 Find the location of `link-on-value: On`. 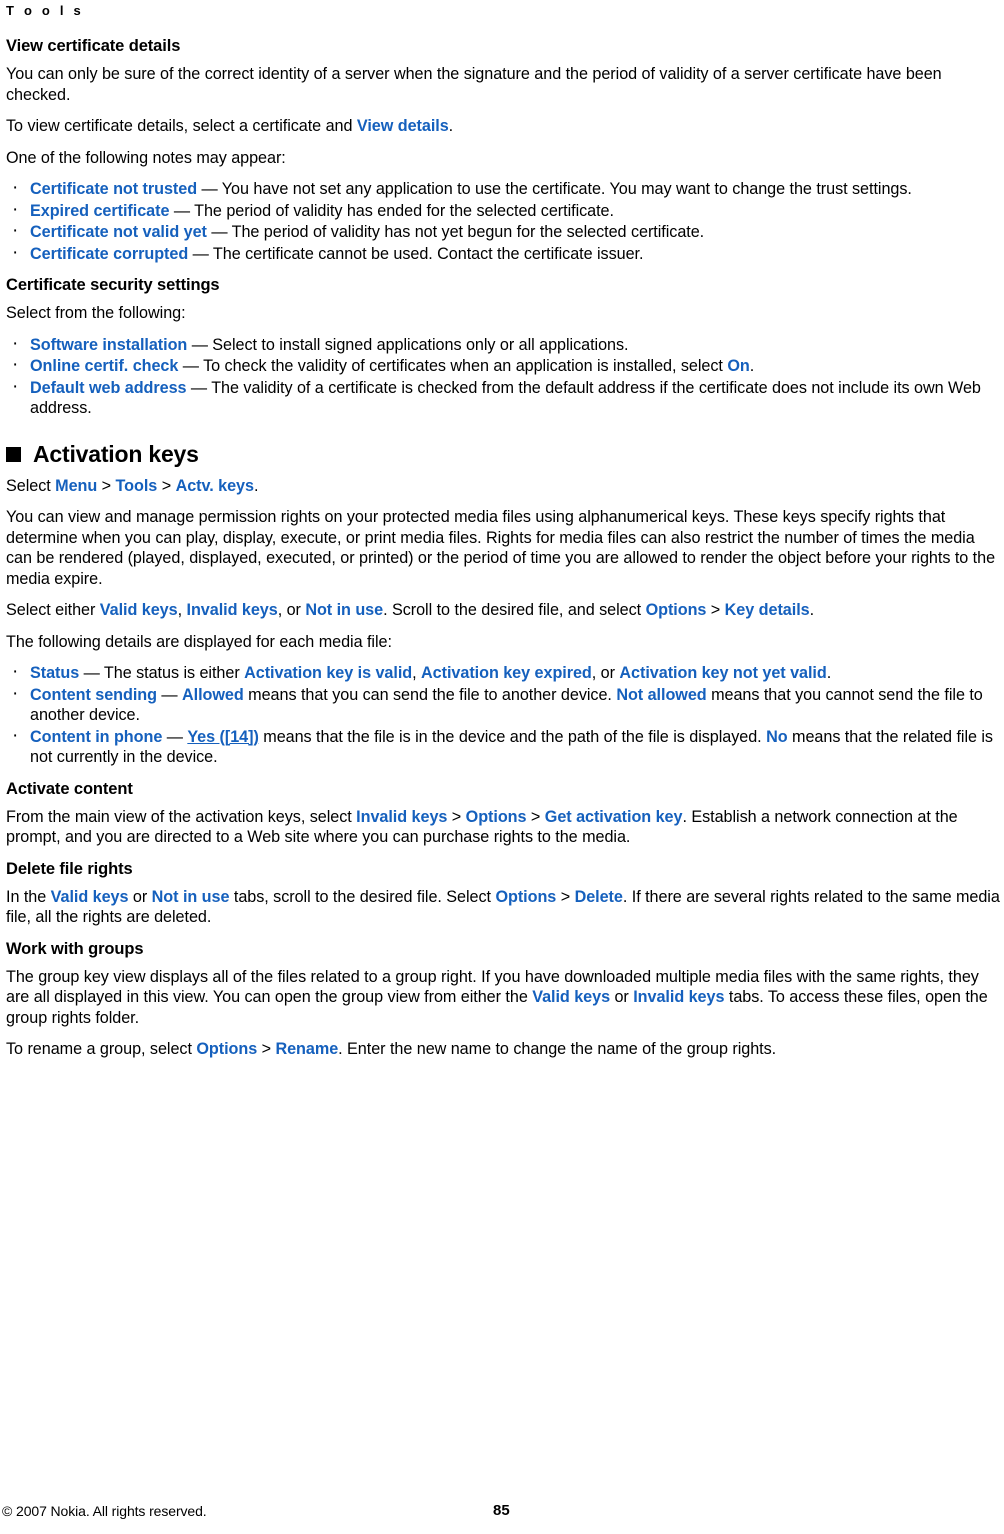

link-on-value: On is located at coordinates (738, 366).